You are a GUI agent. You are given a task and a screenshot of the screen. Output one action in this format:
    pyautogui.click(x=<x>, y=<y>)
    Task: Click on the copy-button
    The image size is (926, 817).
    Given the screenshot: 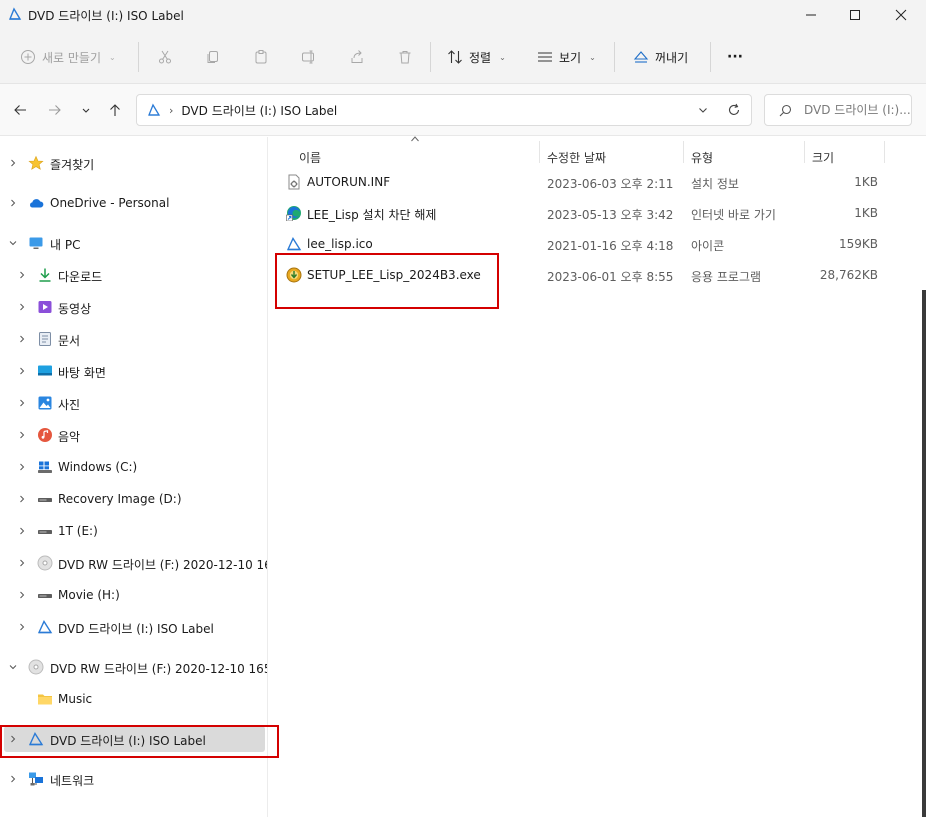 What is the action you would take?
    pyautogui.click(x=213, y=57)
    